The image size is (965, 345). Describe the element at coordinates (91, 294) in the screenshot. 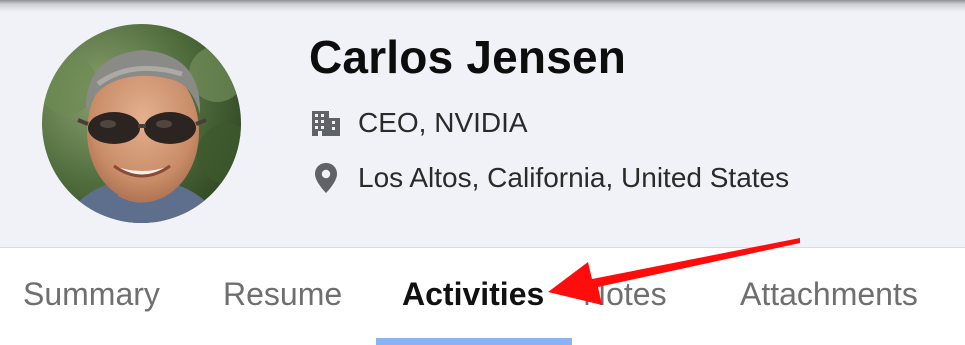

I see `tab-summary: Summary` at that location.